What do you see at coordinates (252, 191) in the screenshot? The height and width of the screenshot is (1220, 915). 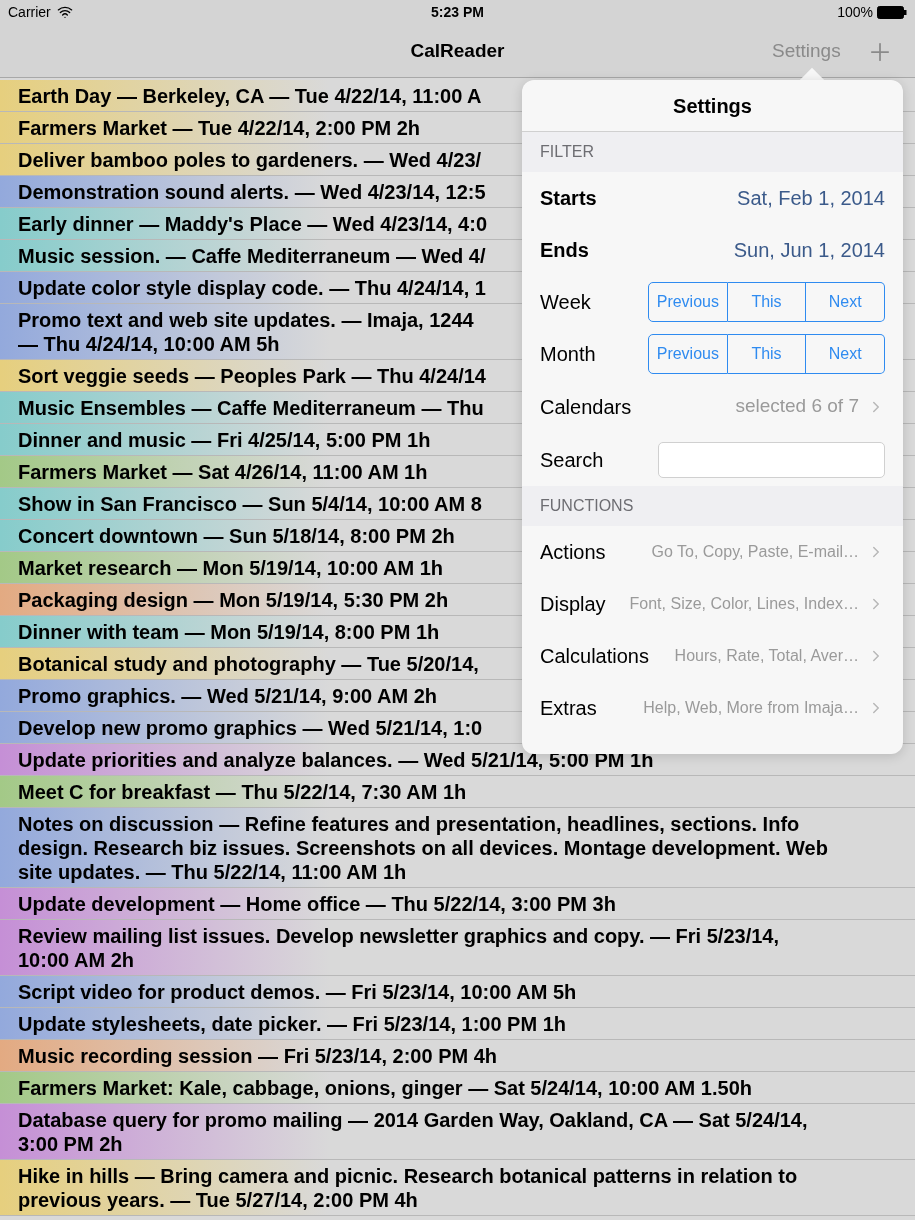 I see `event-text: Demonstration sound alerts. — Wed 4/23/14, 12:5` at bounding box center [252, 191].